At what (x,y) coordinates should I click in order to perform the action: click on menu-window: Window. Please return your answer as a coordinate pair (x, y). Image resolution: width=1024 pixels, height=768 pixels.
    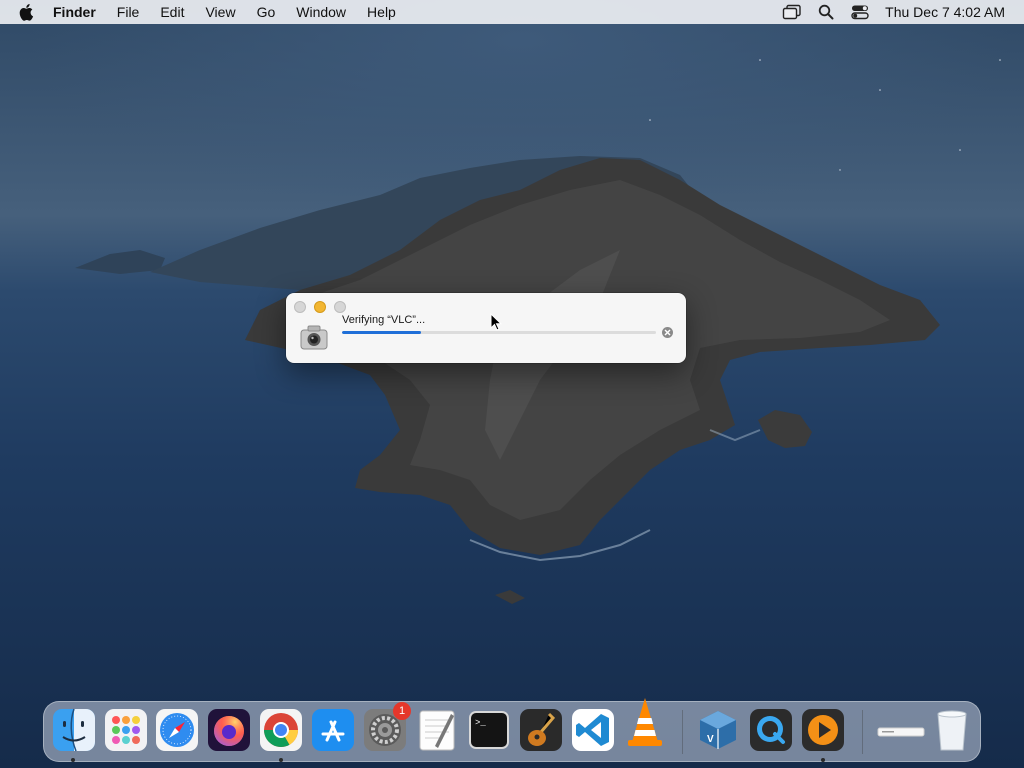
    Looking at the image, I should click on (321, 12).